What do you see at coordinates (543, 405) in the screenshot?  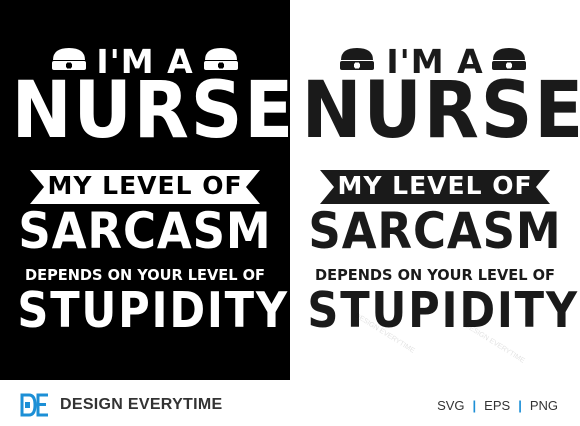 I see `format-png: PNG` at bounding box center [543, 405].